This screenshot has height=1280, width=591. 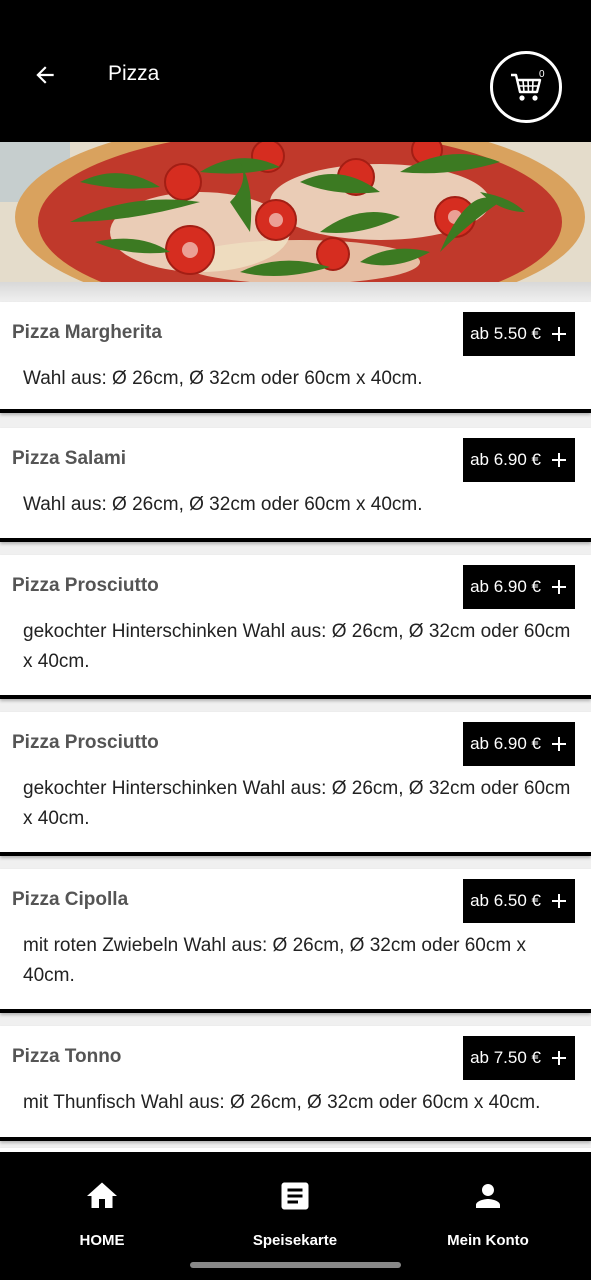 What do you see at coordinates (505, 900) in the screenshot?
I see `price-label: ab 6.50 €` at bounding box center [505, 900].